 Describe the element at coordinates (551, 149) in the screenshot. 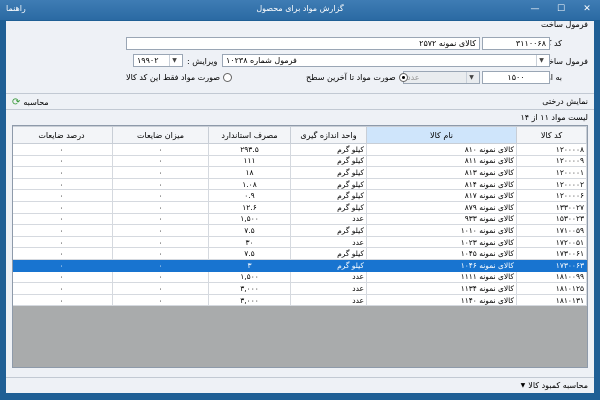

I see `table-cell: ۱۲۰۰۰۰۸` at that location.